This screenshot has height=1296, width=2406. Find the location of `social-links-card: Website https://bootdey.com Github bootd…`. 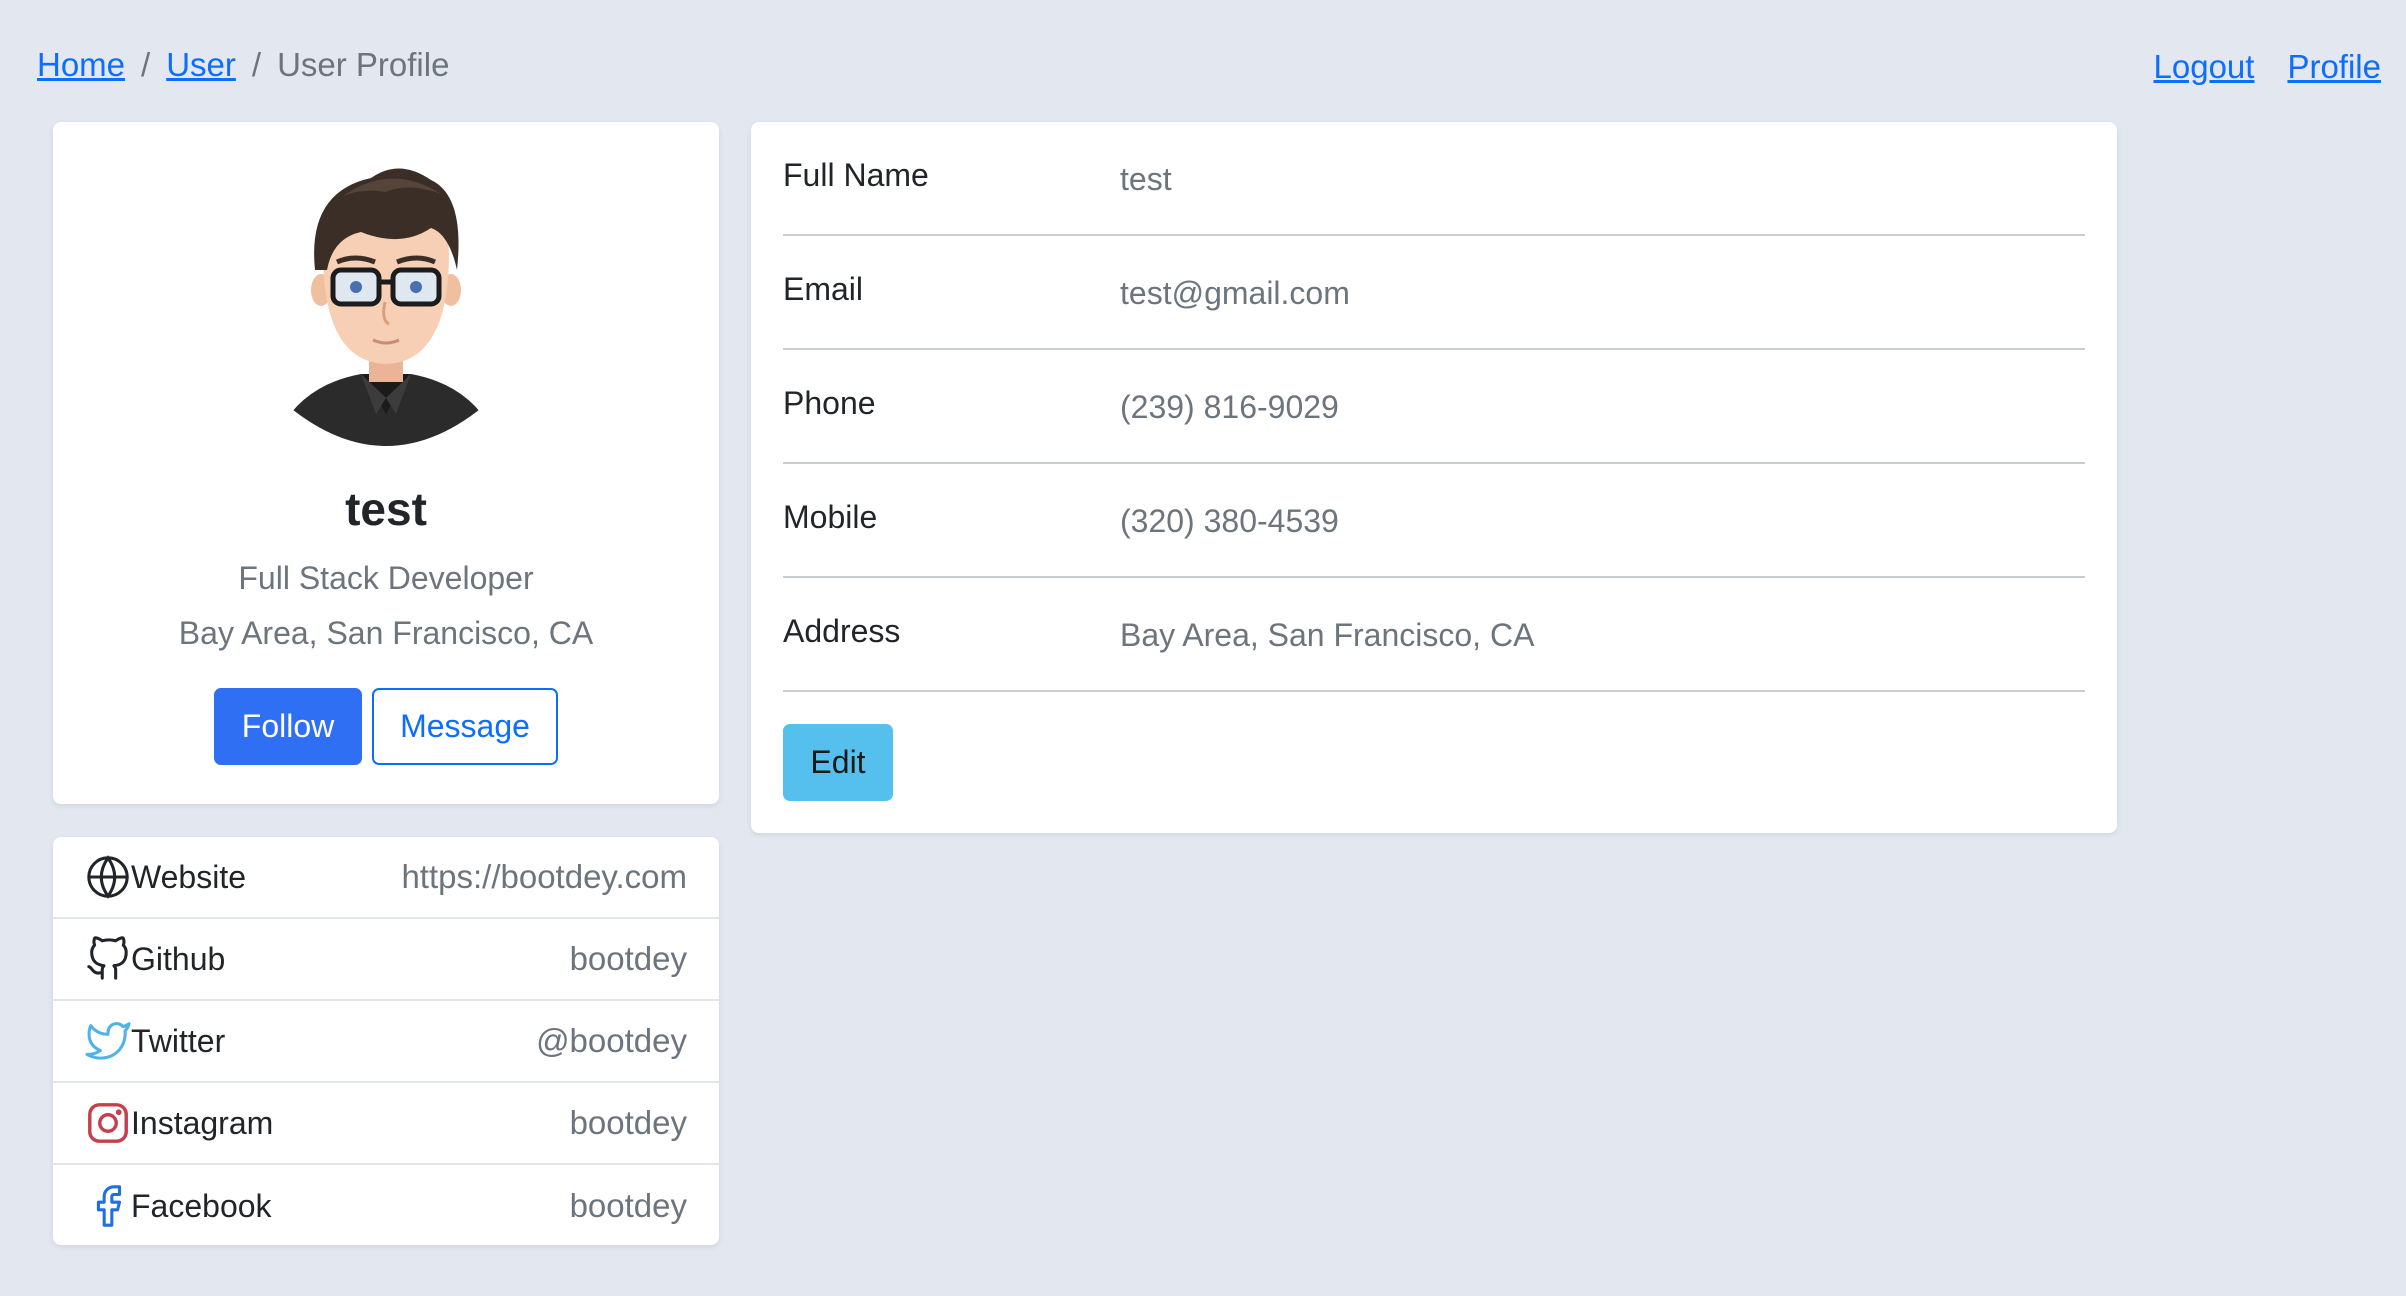

social-links-card: Website https://bootdey.com Github bootd… is located at coordinates (386, 1041).